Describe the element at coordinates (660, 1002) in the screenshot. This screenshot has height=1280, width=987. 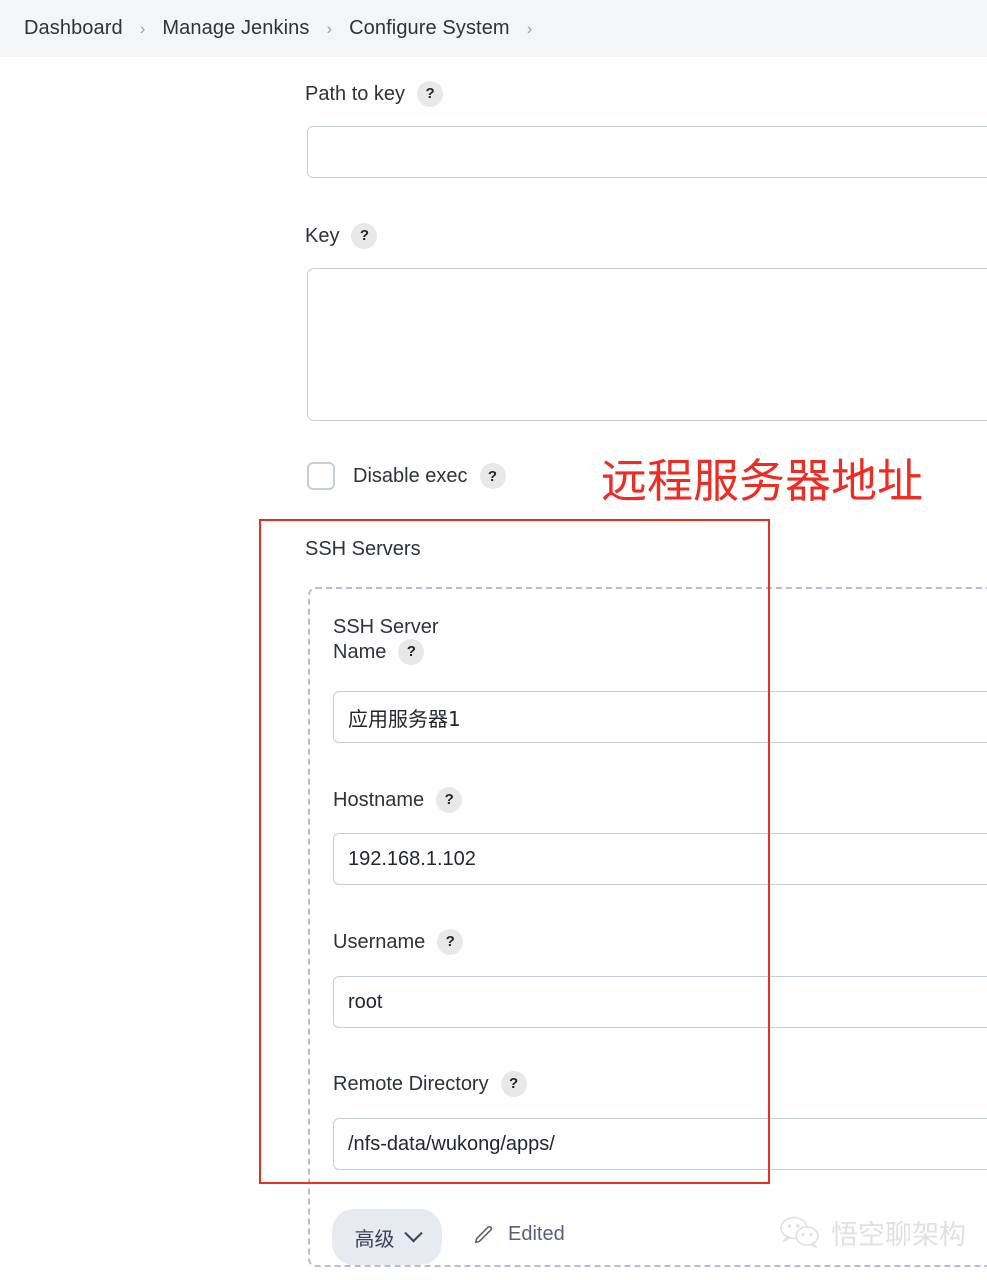
I see `username-input: root` at that location.